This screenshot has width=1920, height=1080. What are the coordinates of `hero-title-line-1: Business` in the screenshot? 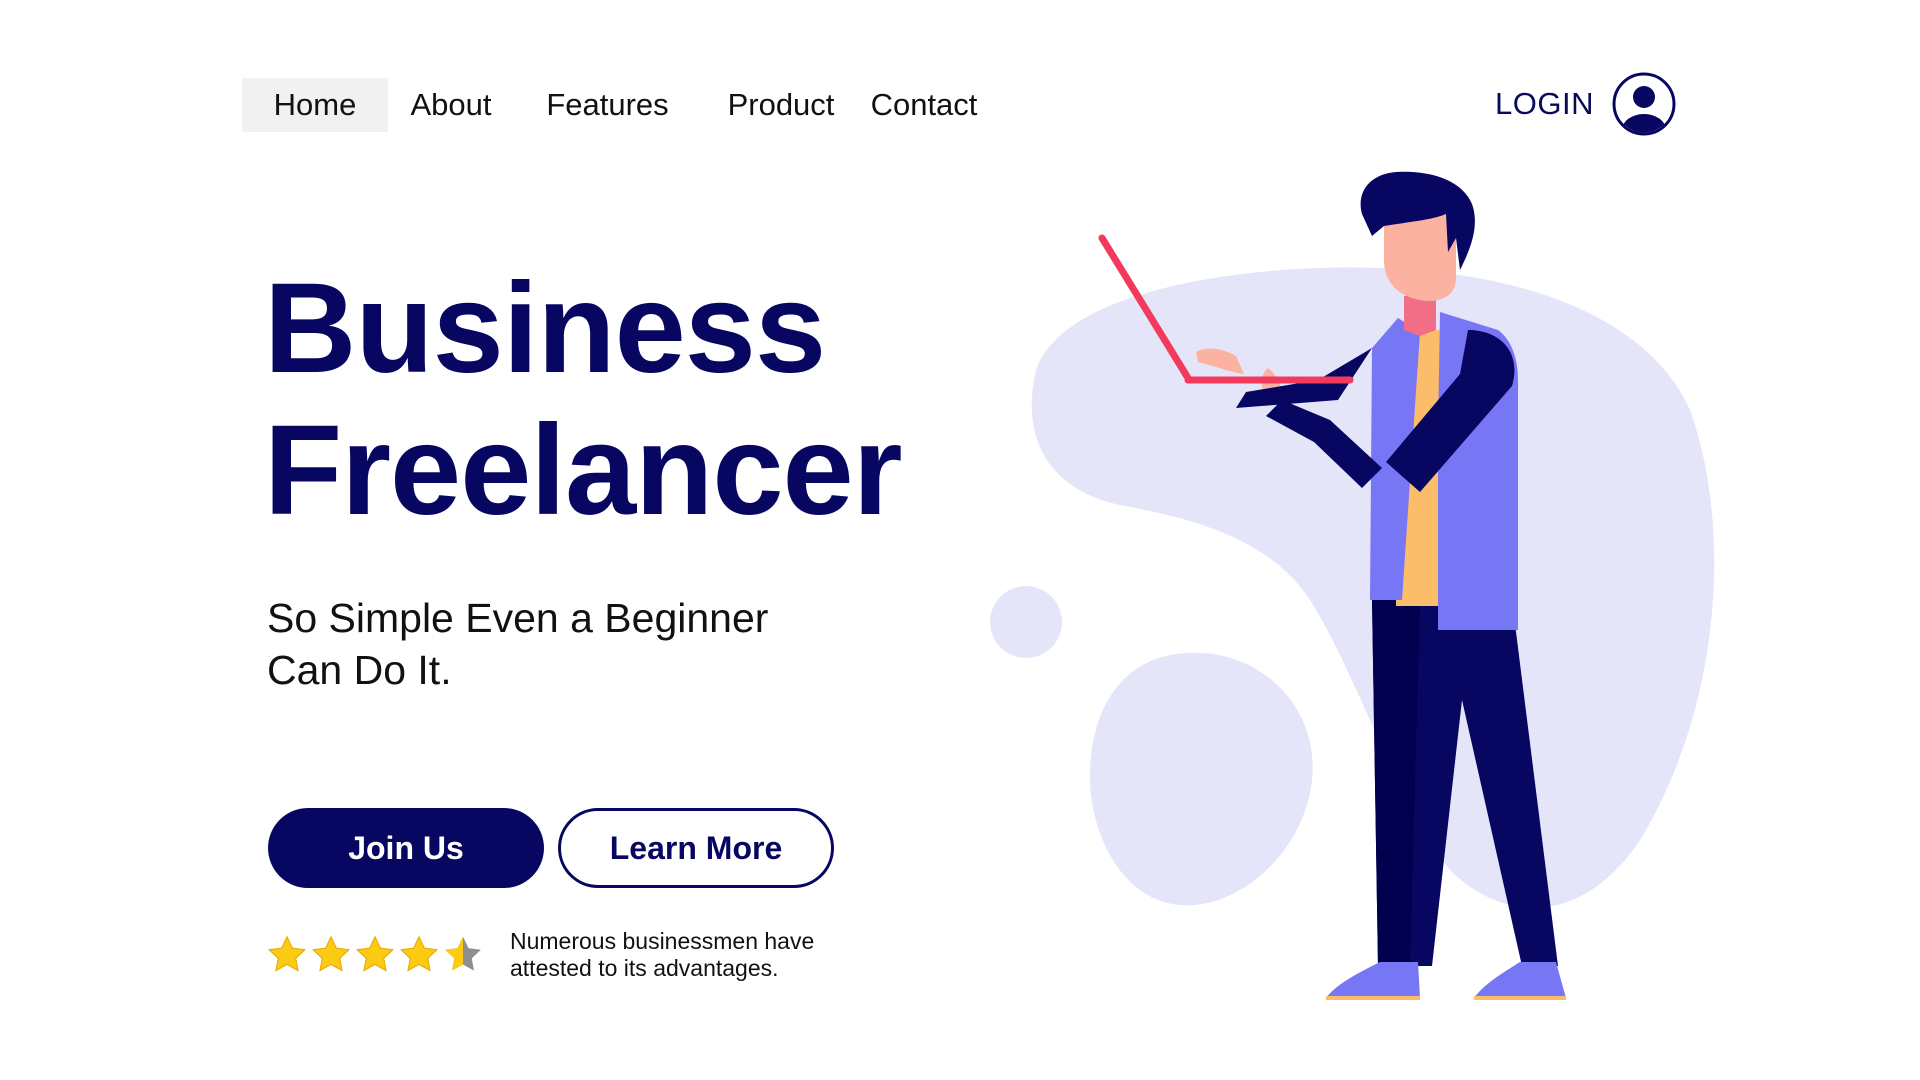 It's located at (545, 328).